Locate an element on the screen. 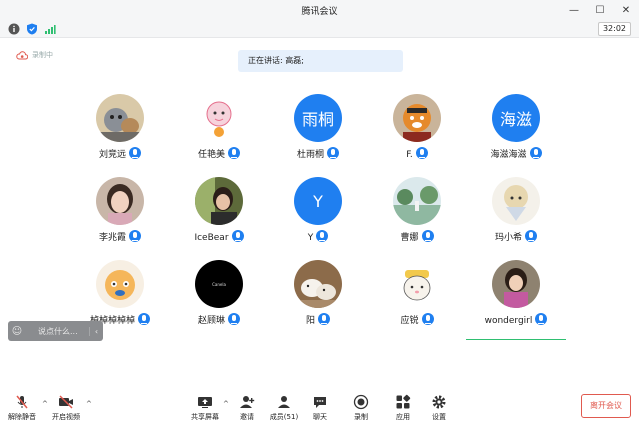 The width and height of the screenshot is (639, 427). window-controls: — ☐ ✕ is located at coordinates (600, 10).